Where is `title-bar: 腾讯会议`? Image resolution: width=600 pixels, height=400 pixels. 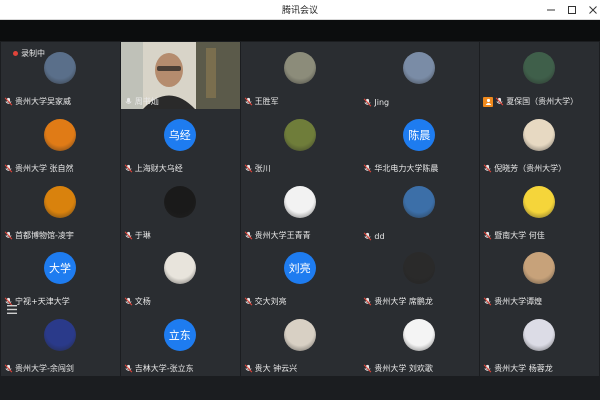 title-bar: 腾讯会议 is located at coordinates (300, 10).